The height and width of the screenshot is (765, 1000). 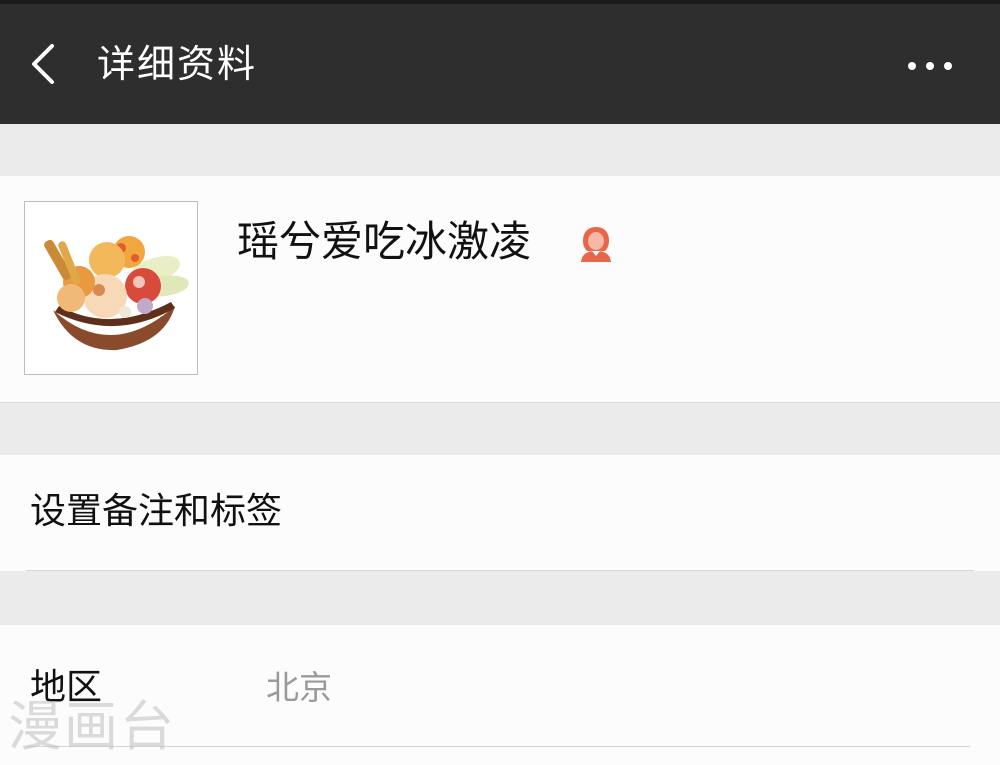 I want to click on row-divider, so click(x=500, y=570).